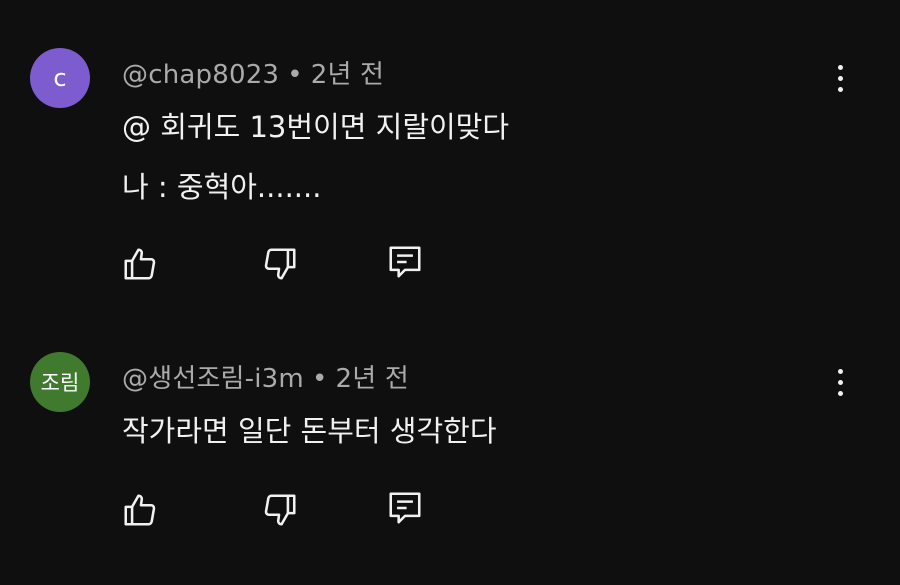 The width and height of the screenshot is (900, 585). I want to click on author-name: @chap8023, so click(200, 75).